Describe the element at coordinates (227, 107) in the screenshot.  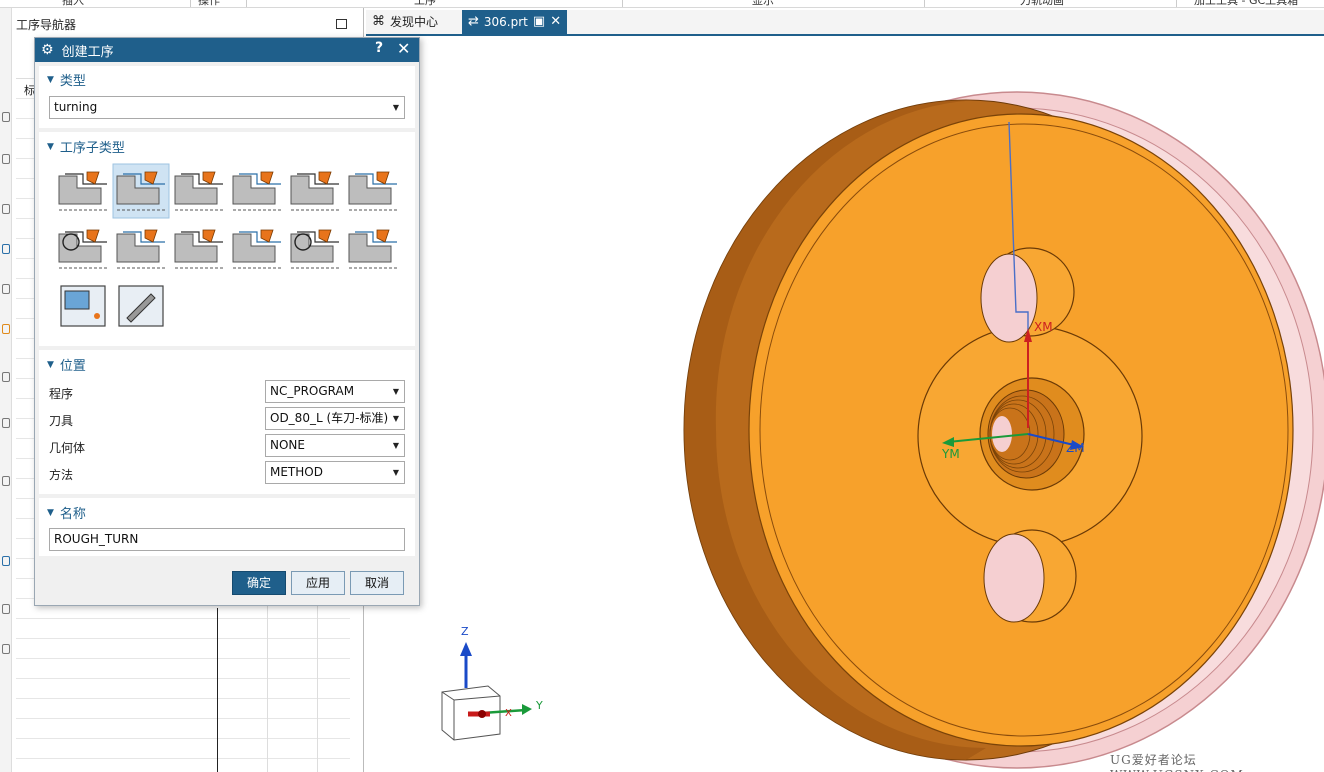
I see `type-dropdown: turning ▼` at that location.